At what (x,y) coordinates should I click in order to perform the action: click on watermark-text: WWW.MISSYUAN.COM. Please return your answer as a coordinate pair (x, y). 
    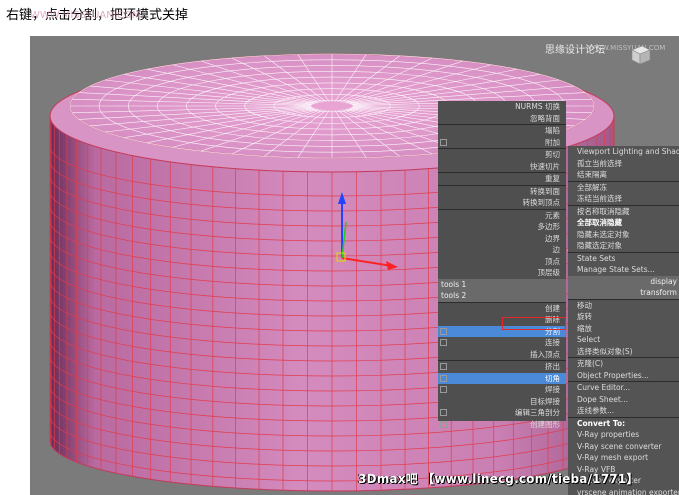
    Looking at the image, I should click on (85, 15).